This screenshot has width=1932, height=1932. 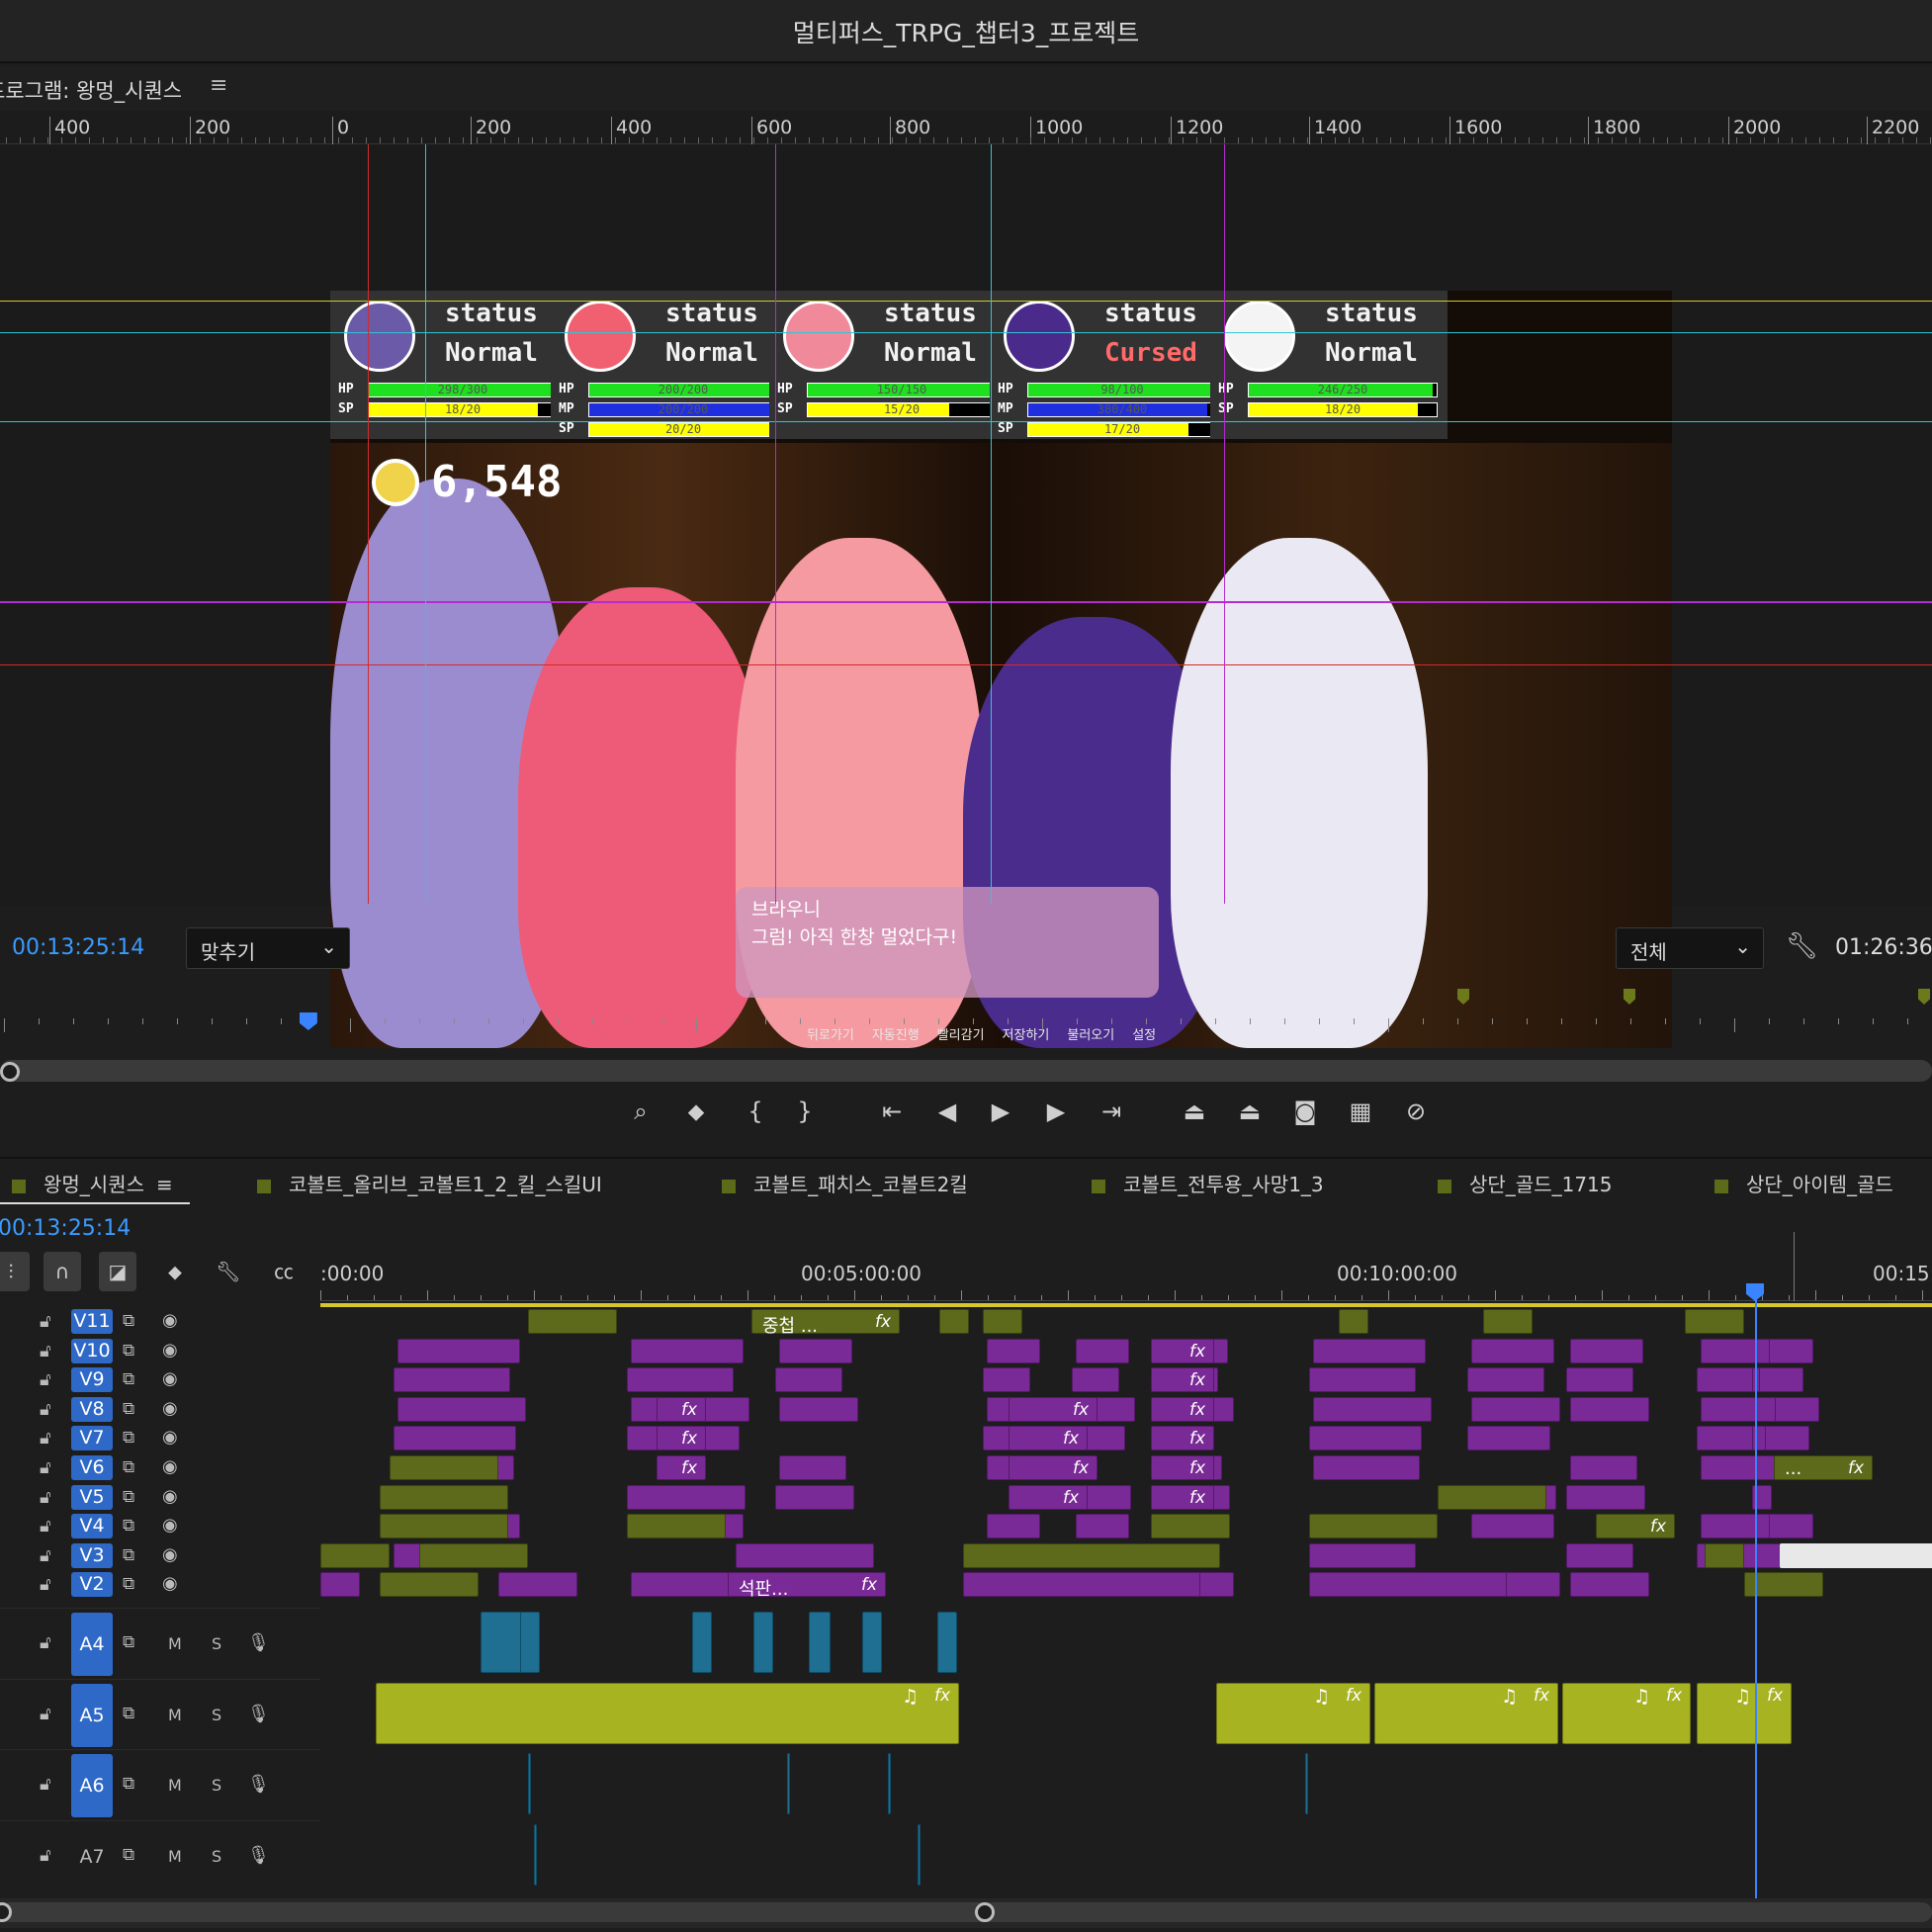 I want to click on track-label: A4, so click(x=92, y=1644).